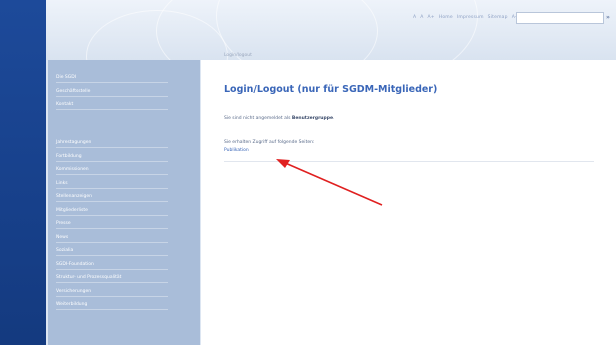 This screenshot has width=616, height=345. What do you see at coordinates (112, 212) in the screenshot?
I see `sidebar-item-mitgliederliste: Mitgliederliste` at bounding box center [112, 212].